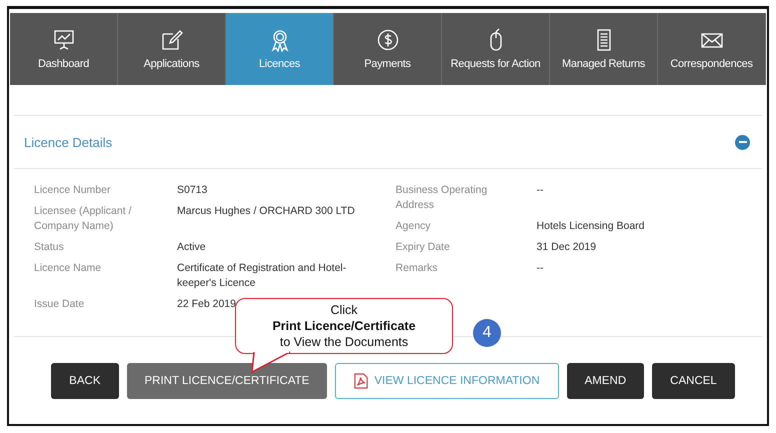 Image resolution: width=776 pixels, height=433 pixels. Describe the element at coordinates (442, 198) in the screenshot. I see `field-label: Business Operating Address` at that location.